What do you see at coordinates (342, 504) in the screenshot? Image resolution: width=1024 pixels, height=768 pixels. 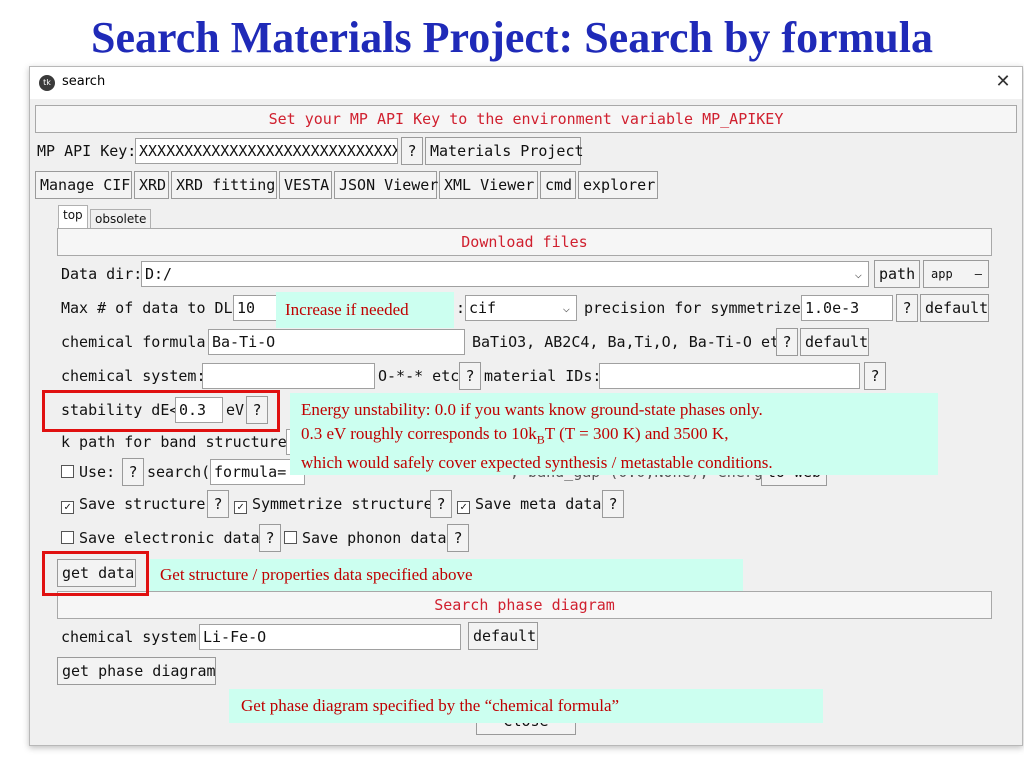 I see `symmetrize-structure-label: Symmetrize structure` at bounding box center [342, 504].